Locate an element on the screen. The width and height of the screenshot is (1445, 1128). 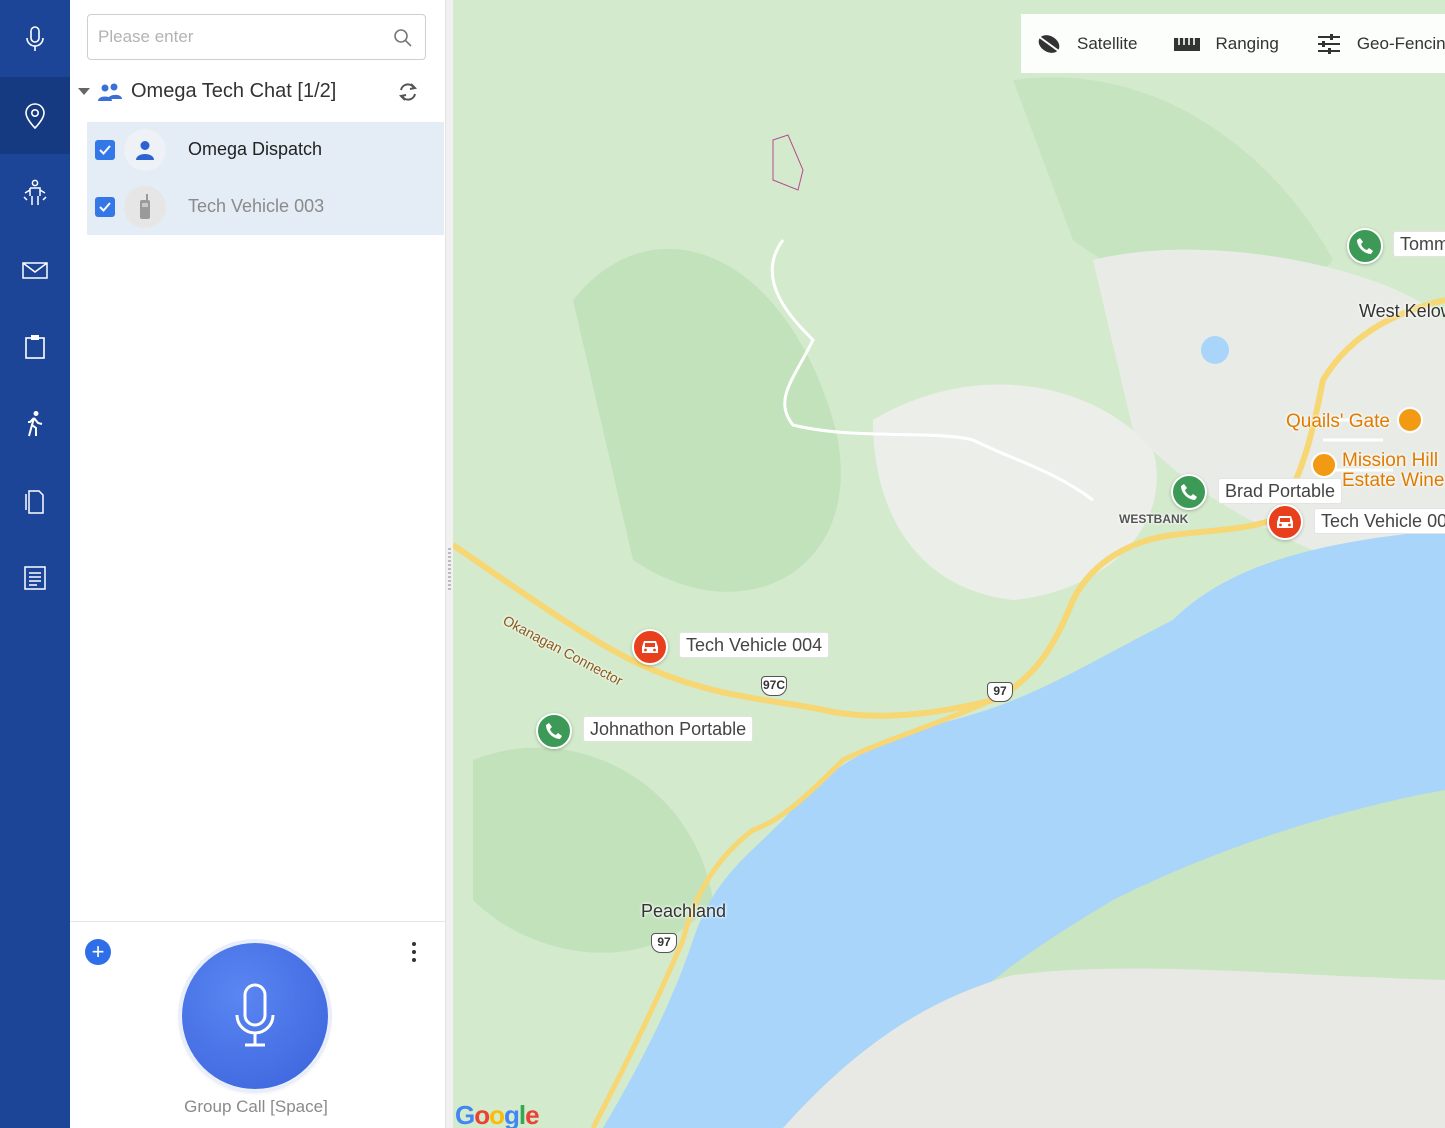
ruler-icon is located at coordinates (1187, 44).